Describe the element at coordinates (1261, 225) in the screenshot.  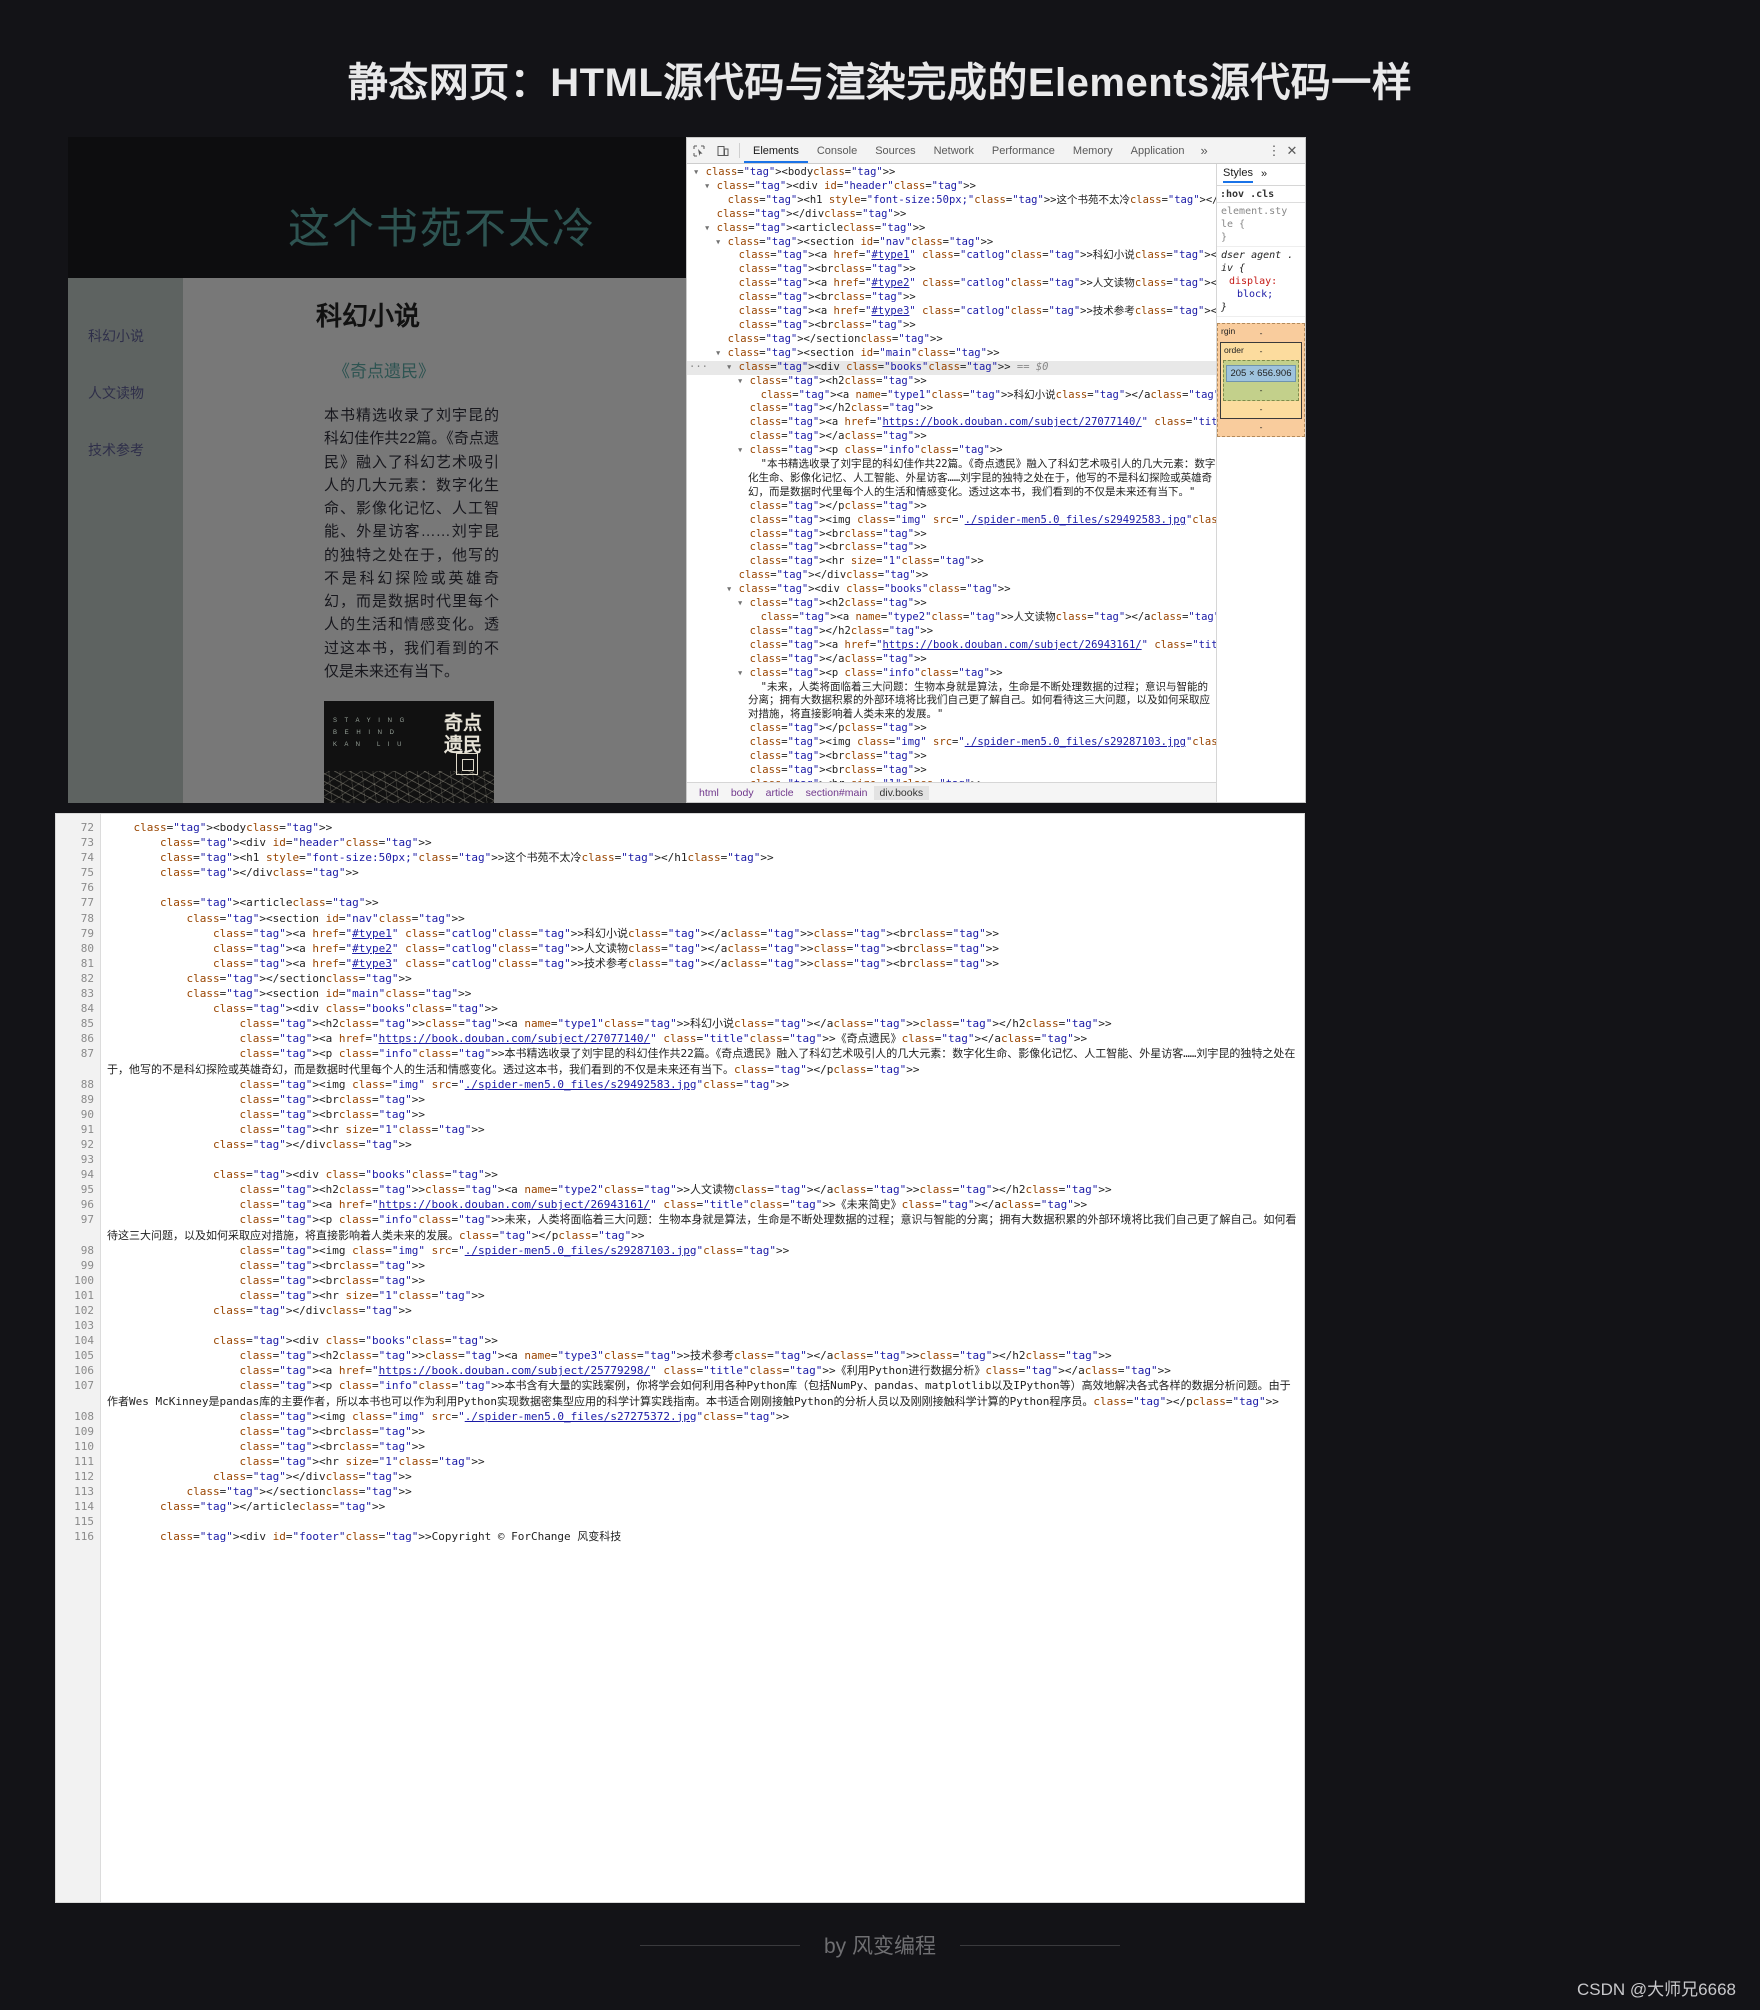
I see `style-rule-element-style: element.sty le { }` at that location.